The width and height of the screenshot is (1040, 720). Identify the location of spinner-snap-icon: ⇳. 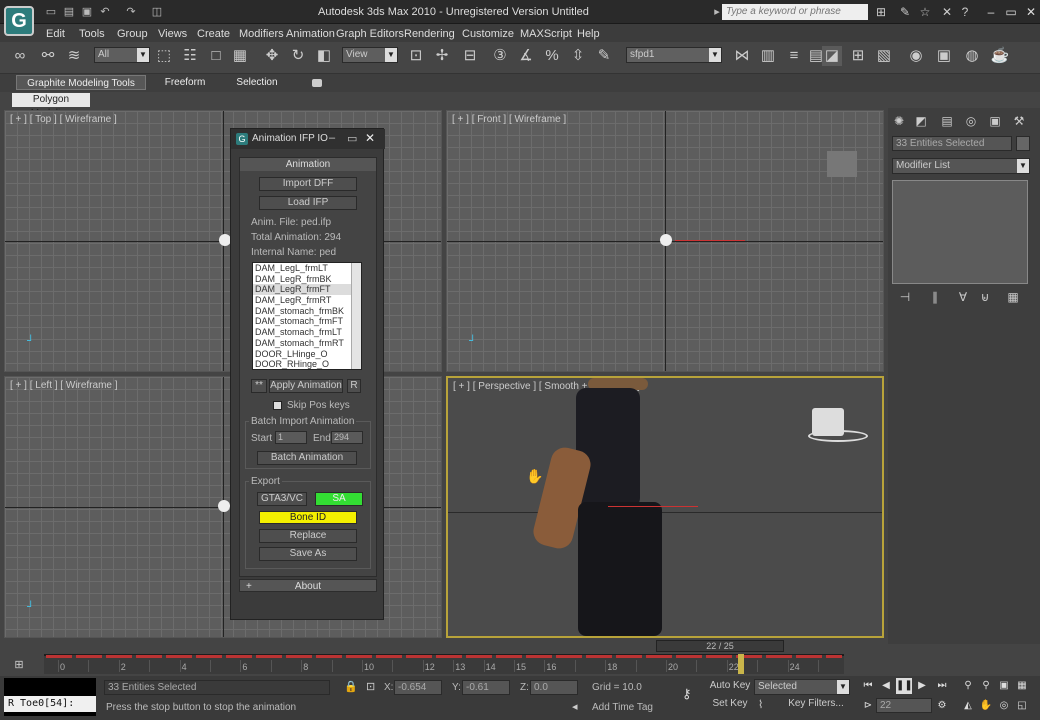
(578, 56).